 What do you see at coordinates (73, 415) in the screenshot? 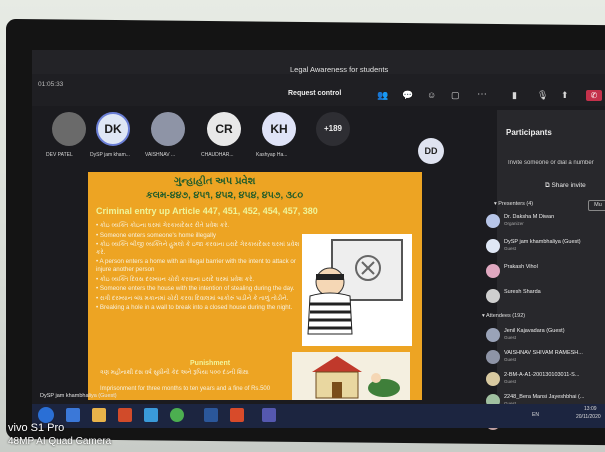
I see `taskbar-ie-icon` at bounding box center [73, 415].